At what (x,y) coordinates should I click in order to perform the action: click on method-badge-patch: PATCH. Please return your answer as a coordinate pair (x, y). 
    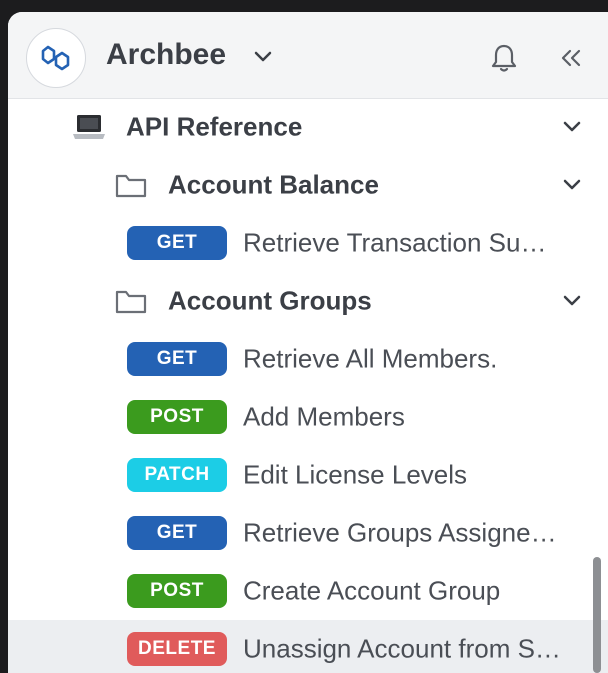
    Looking at the image, I should click on (177, 475).